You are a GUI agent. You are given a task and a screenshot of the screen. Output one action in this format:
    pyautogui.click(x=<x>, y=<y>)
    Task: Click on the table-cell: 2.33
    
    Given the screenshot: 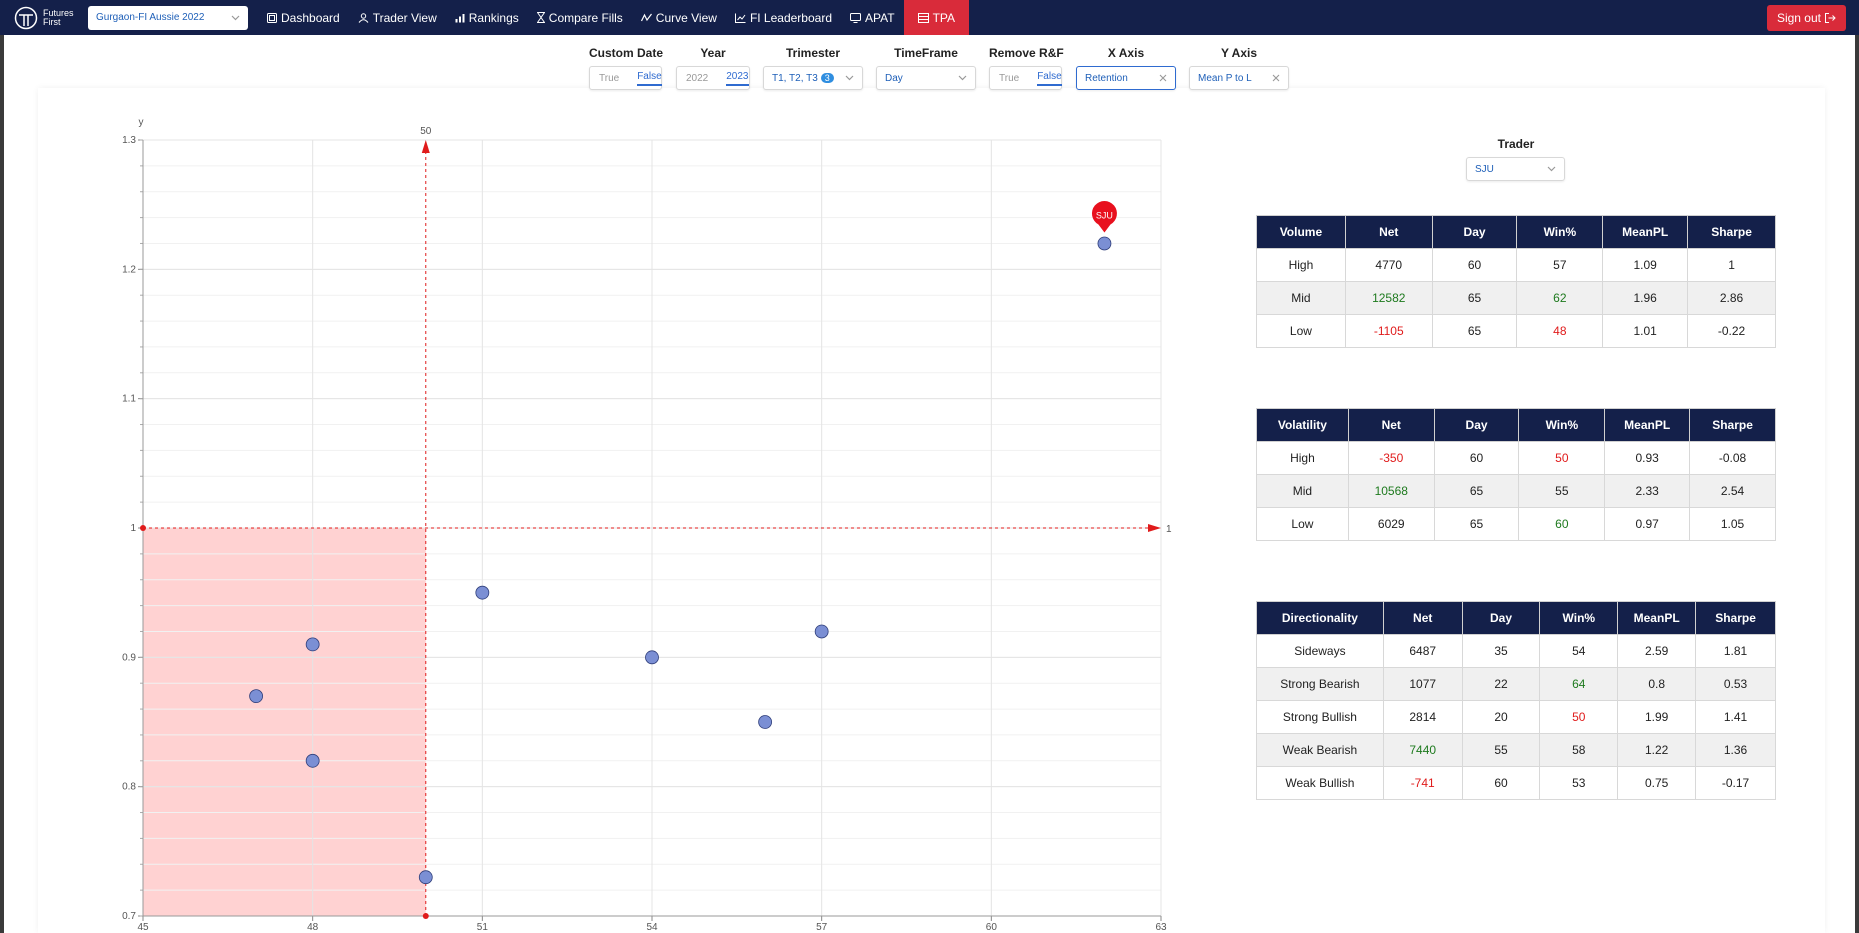 What is the action you would take?
    pyautogui.click(x=1647, y=491)
    